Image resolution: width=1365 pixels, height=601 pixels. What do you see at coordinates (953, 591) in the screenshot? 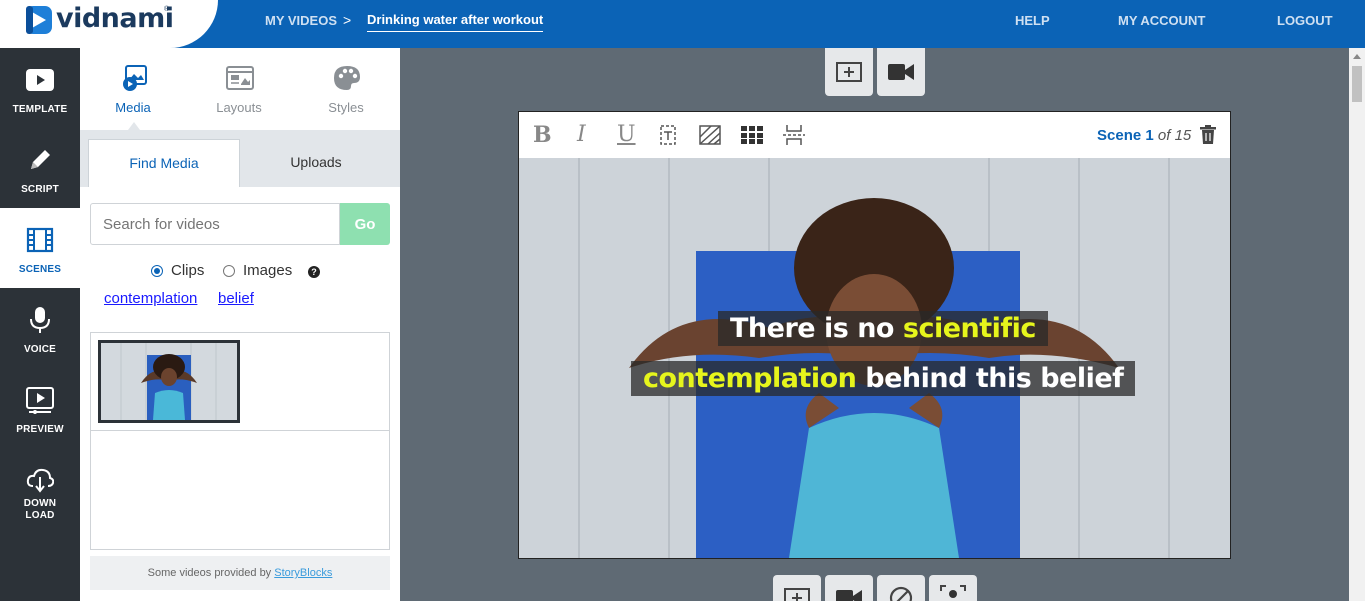
I see `focus-person-icon` at bounding box center [953, 591].